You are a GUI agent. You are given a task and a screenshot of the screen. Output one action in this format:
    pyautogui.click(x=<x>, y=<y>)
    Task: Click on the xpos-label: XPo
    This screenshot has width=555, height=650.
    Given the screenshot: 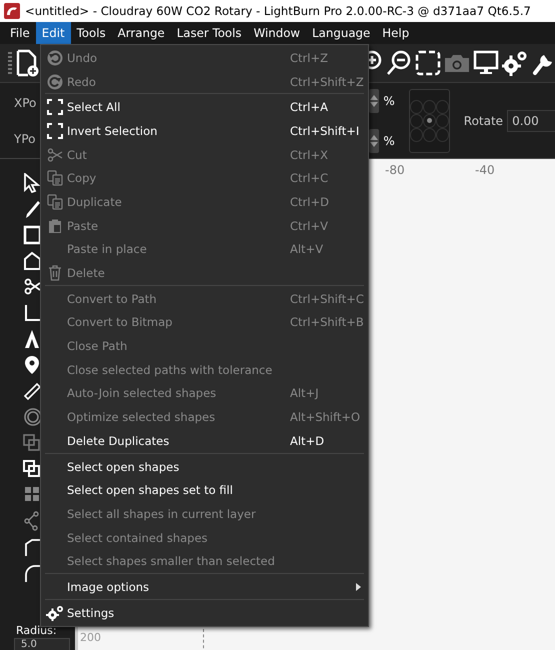 What is the action you would take?
    pyautogui.click(x=25, y=103)
    